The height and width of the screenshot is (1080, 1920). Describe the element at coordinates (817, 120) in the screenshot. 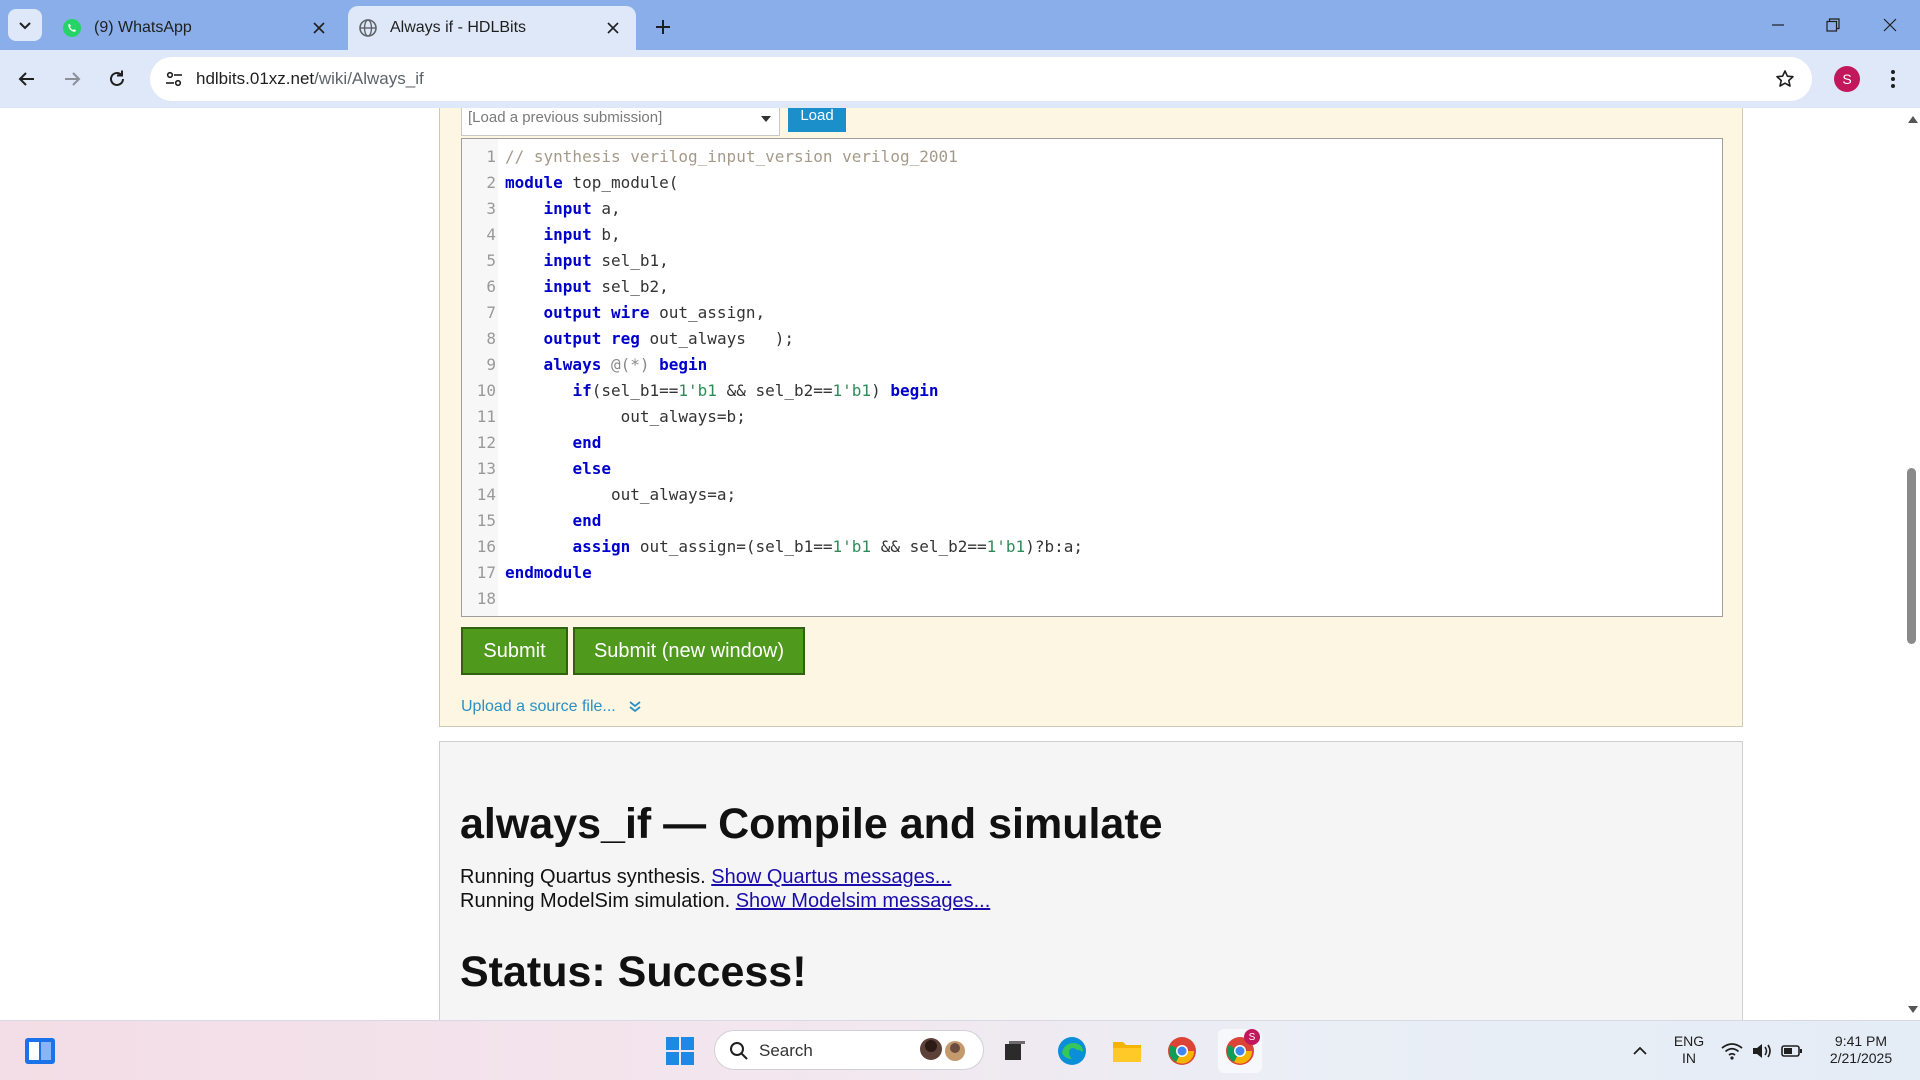

I see `load-button: Load` at that location.